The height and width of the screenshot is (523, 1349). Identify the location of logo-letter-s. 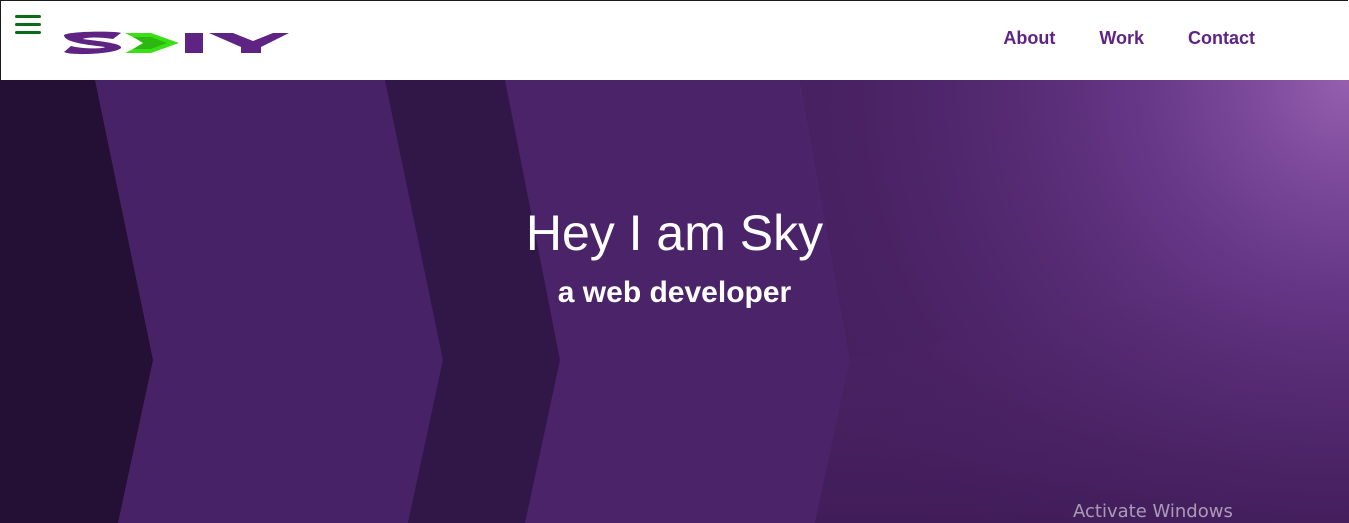
(93, 43).